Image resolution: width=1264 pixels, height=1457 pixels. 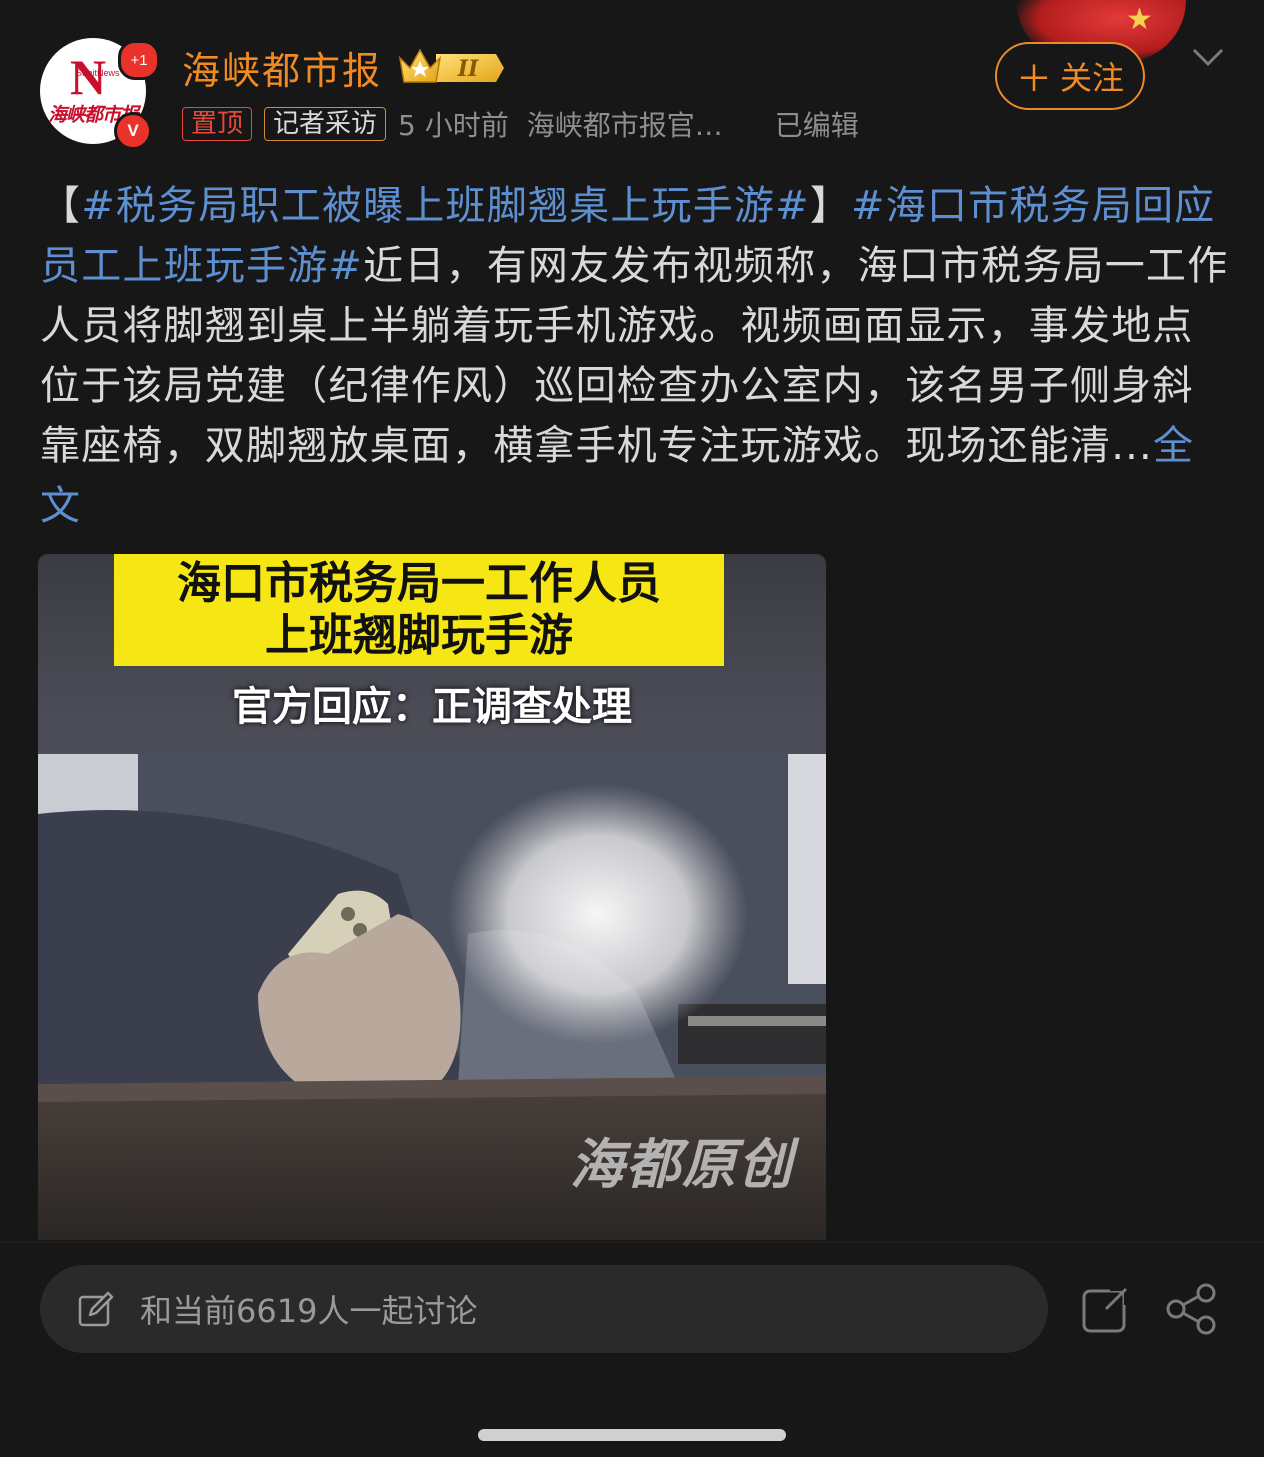 What do you see at coordinates (468, 69) in the screenshot?
I see `level-text: II` at bounding box center [468, 69].